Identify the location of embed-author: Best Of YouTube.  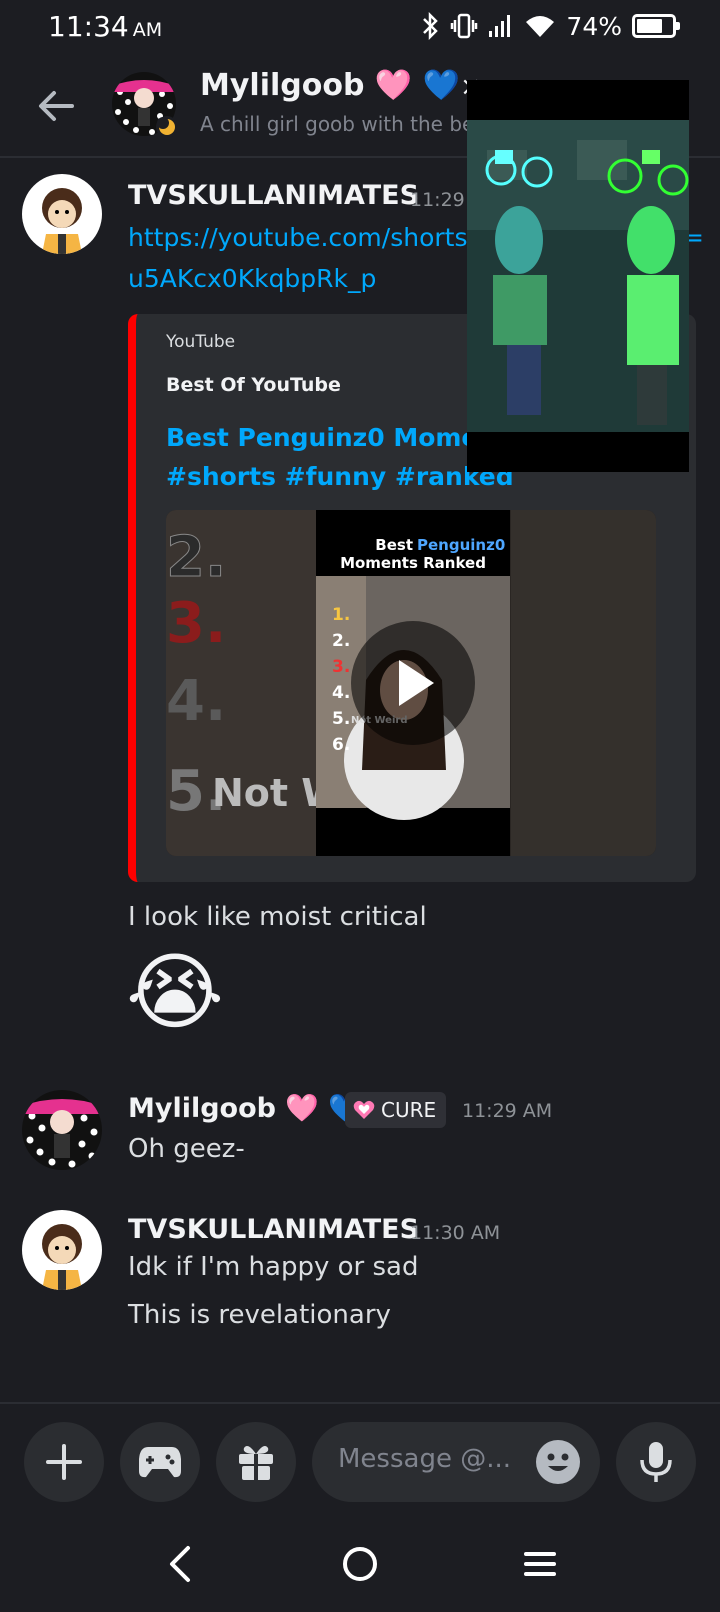
(253, 385).